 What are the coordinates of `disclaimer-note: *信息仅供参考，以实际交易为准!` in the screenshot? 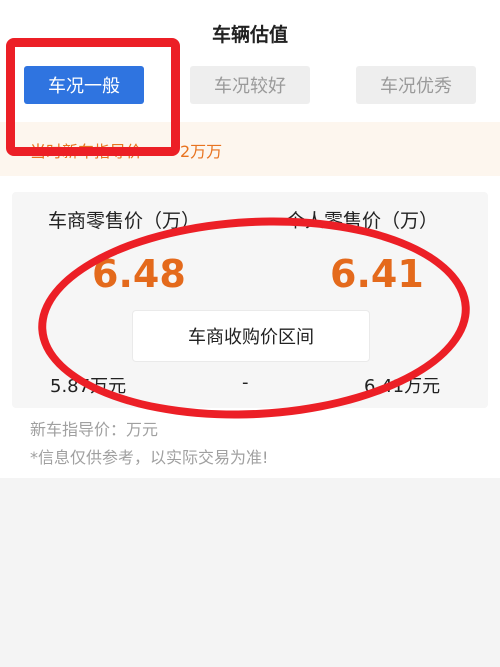 It's located at (149, 457).